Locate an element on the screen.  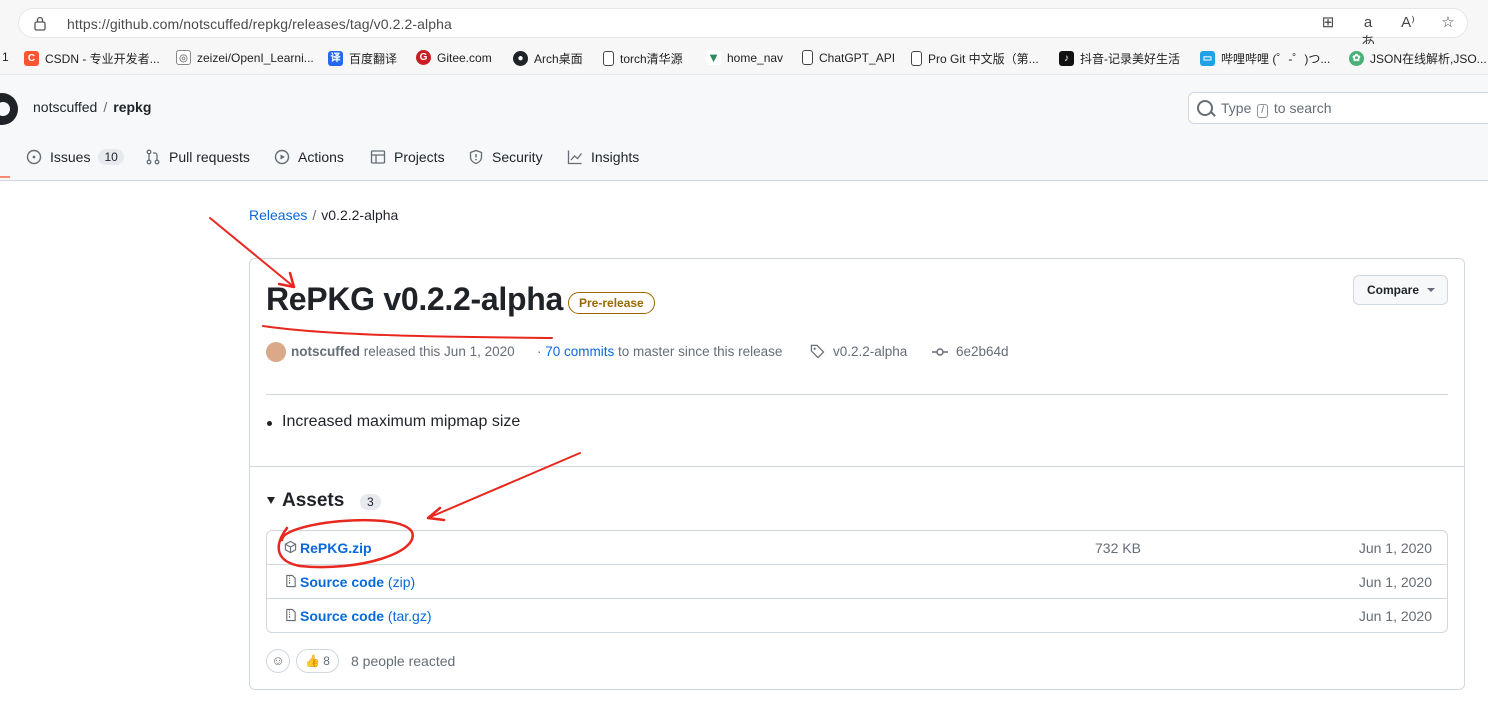
release-breadcrumb: Releases / v0.2.2-alpha is located at coordinates (324, 215).